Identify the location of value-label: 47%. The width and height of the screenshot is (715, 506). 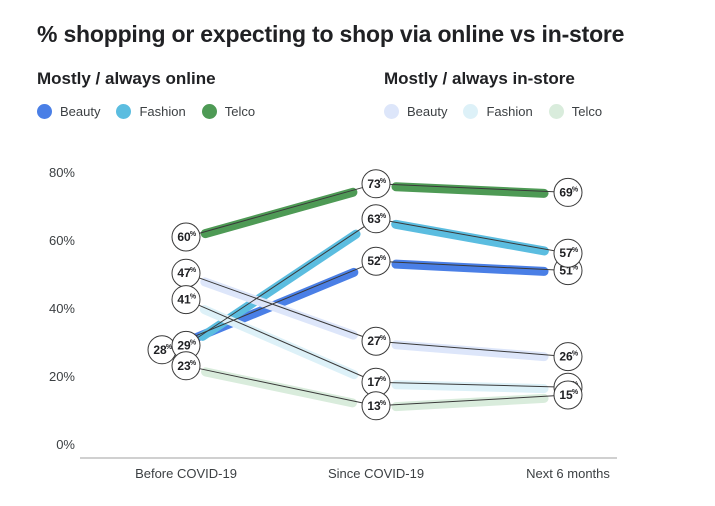
(186, 273).